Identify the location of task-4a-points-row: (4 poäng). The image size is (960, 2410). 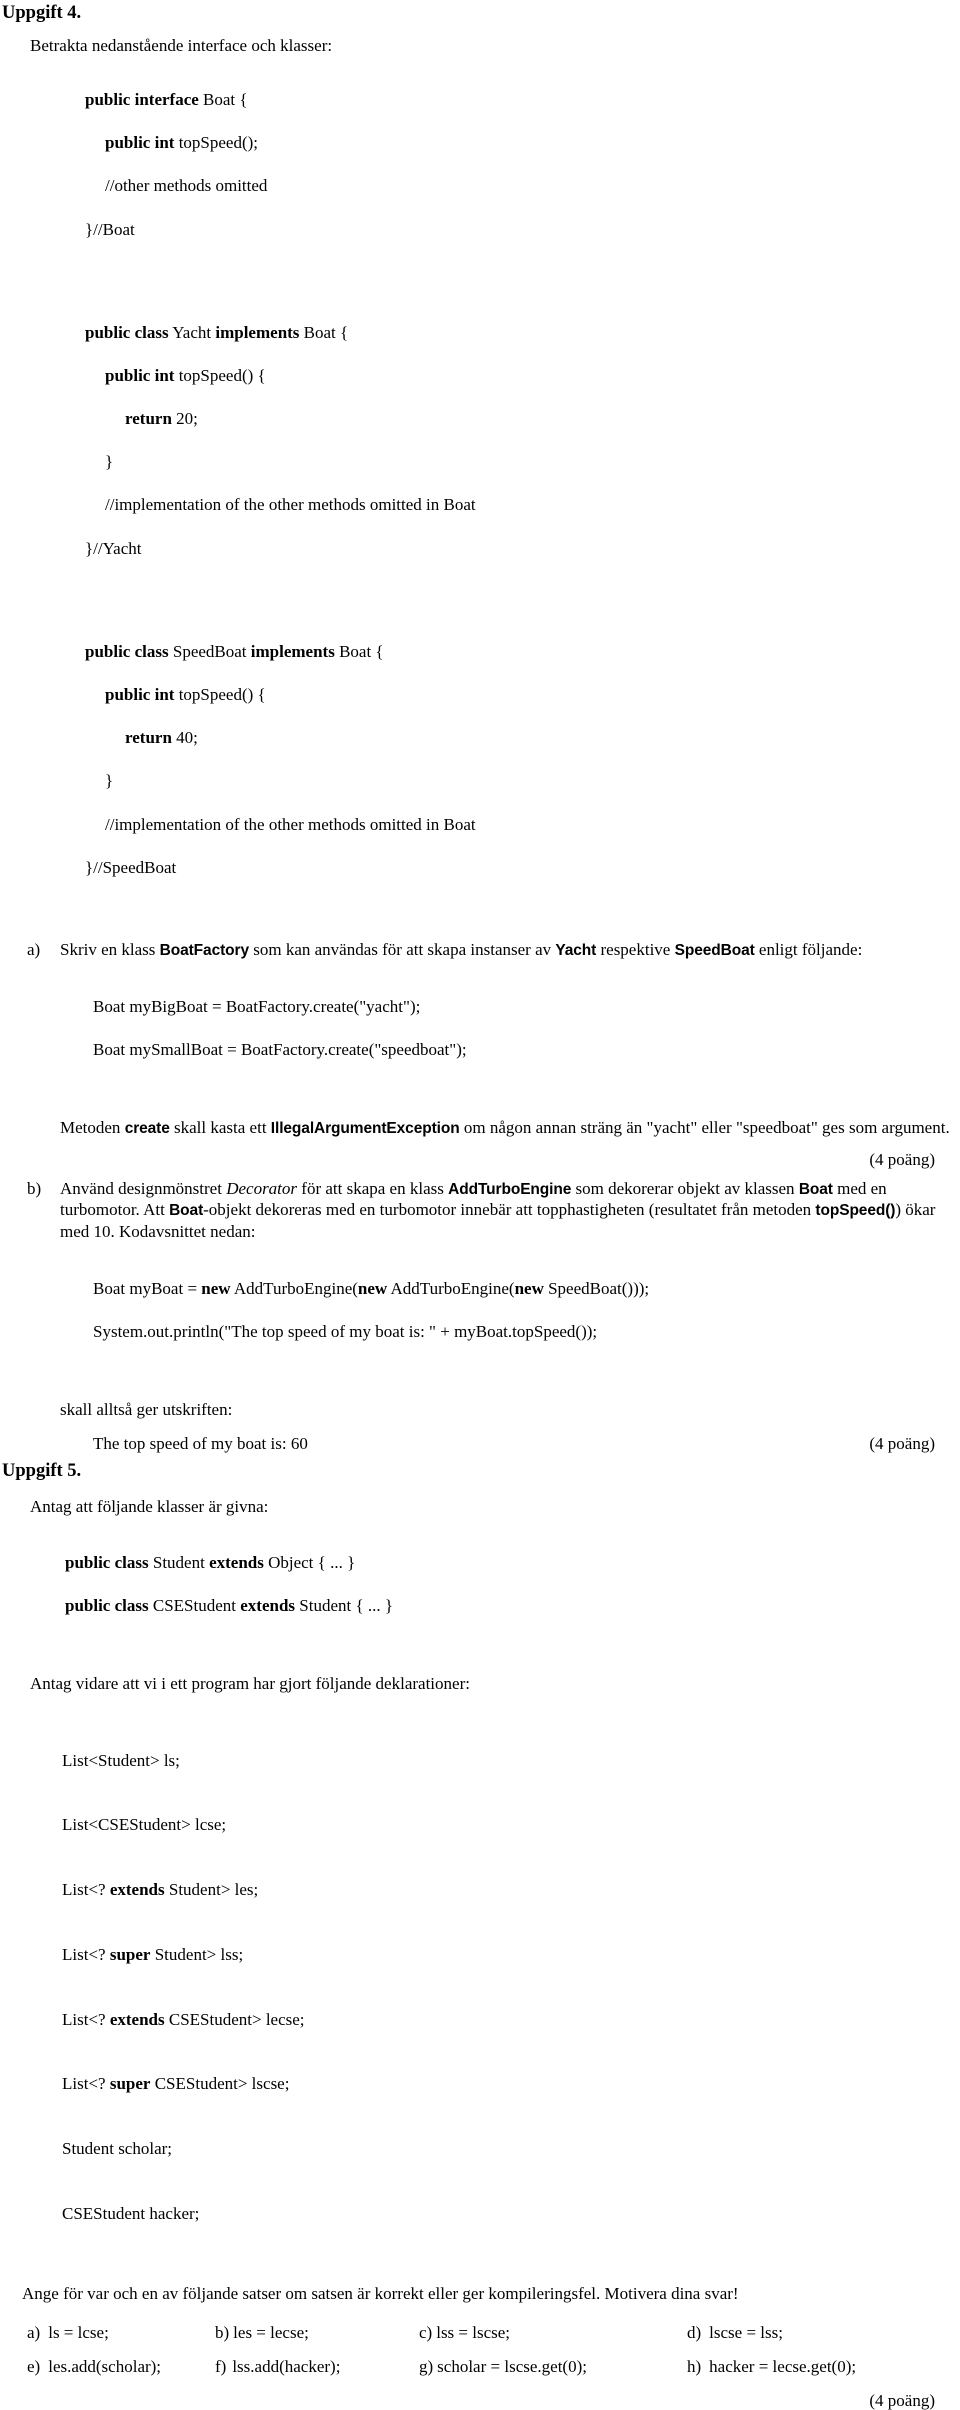
(480, 1159).